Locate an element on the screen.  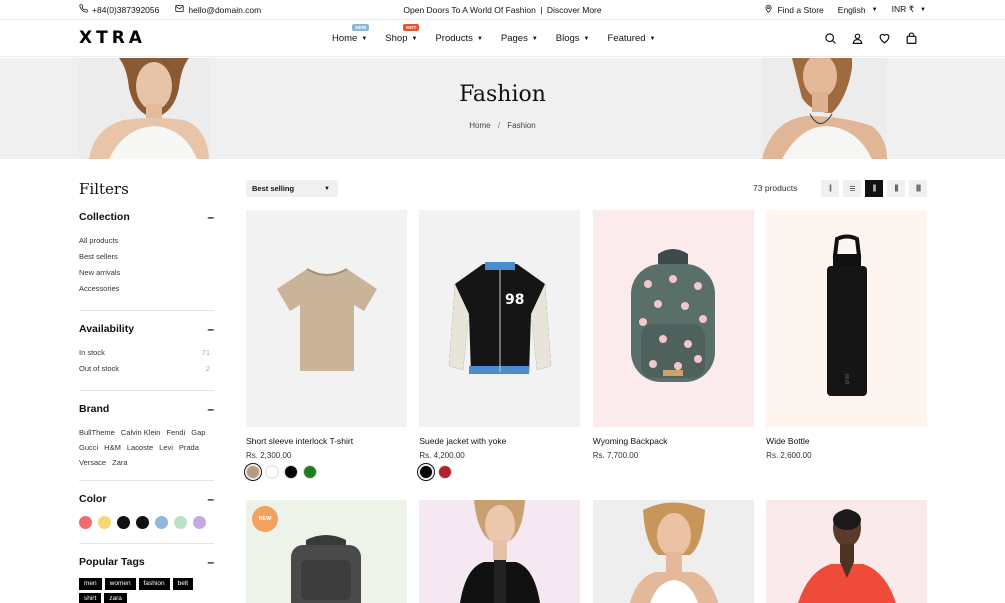
bag-icon is located at coordinates (911, 38).